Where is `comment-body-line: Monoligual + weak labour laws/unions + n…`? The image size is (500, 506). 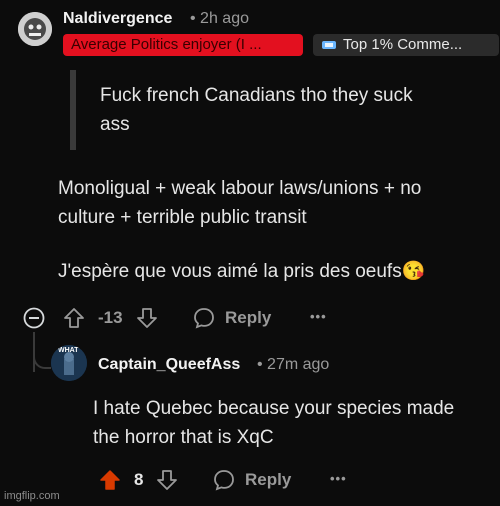
comment-body-line: Monoligual + weak labour laws/unions + n… is located at coordinates (240, 188).